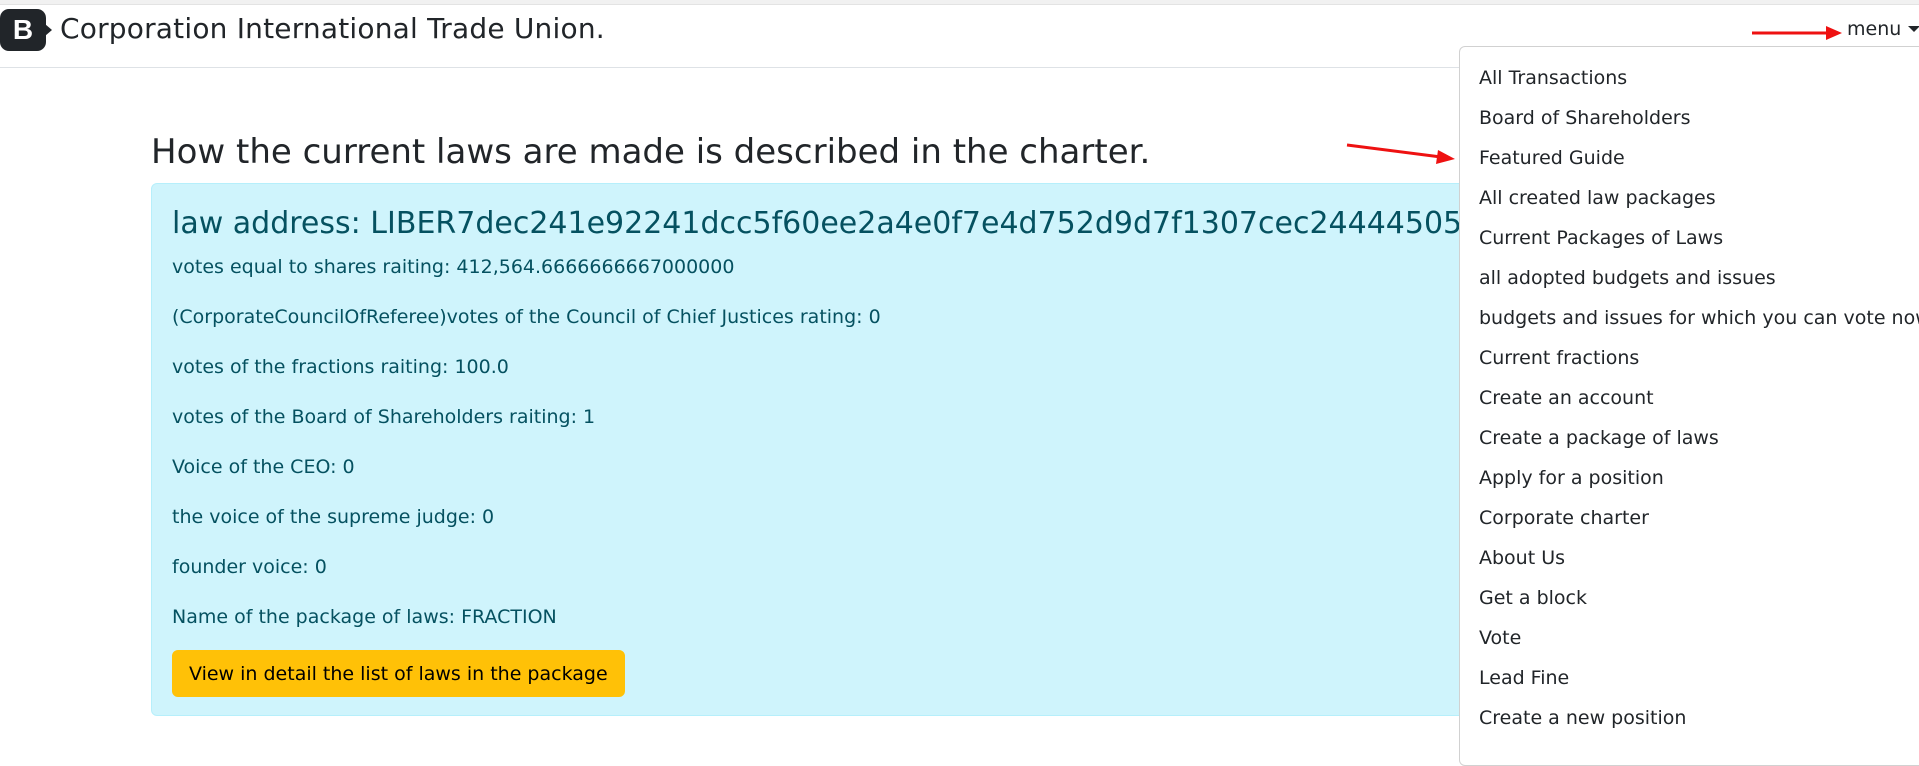 The width and height of the screenshot is (1919, 766). Describe the element at coordinates (1552, 158) in the screenshot. I see `menu-item-featured-guide: Featured Guide` at that location.